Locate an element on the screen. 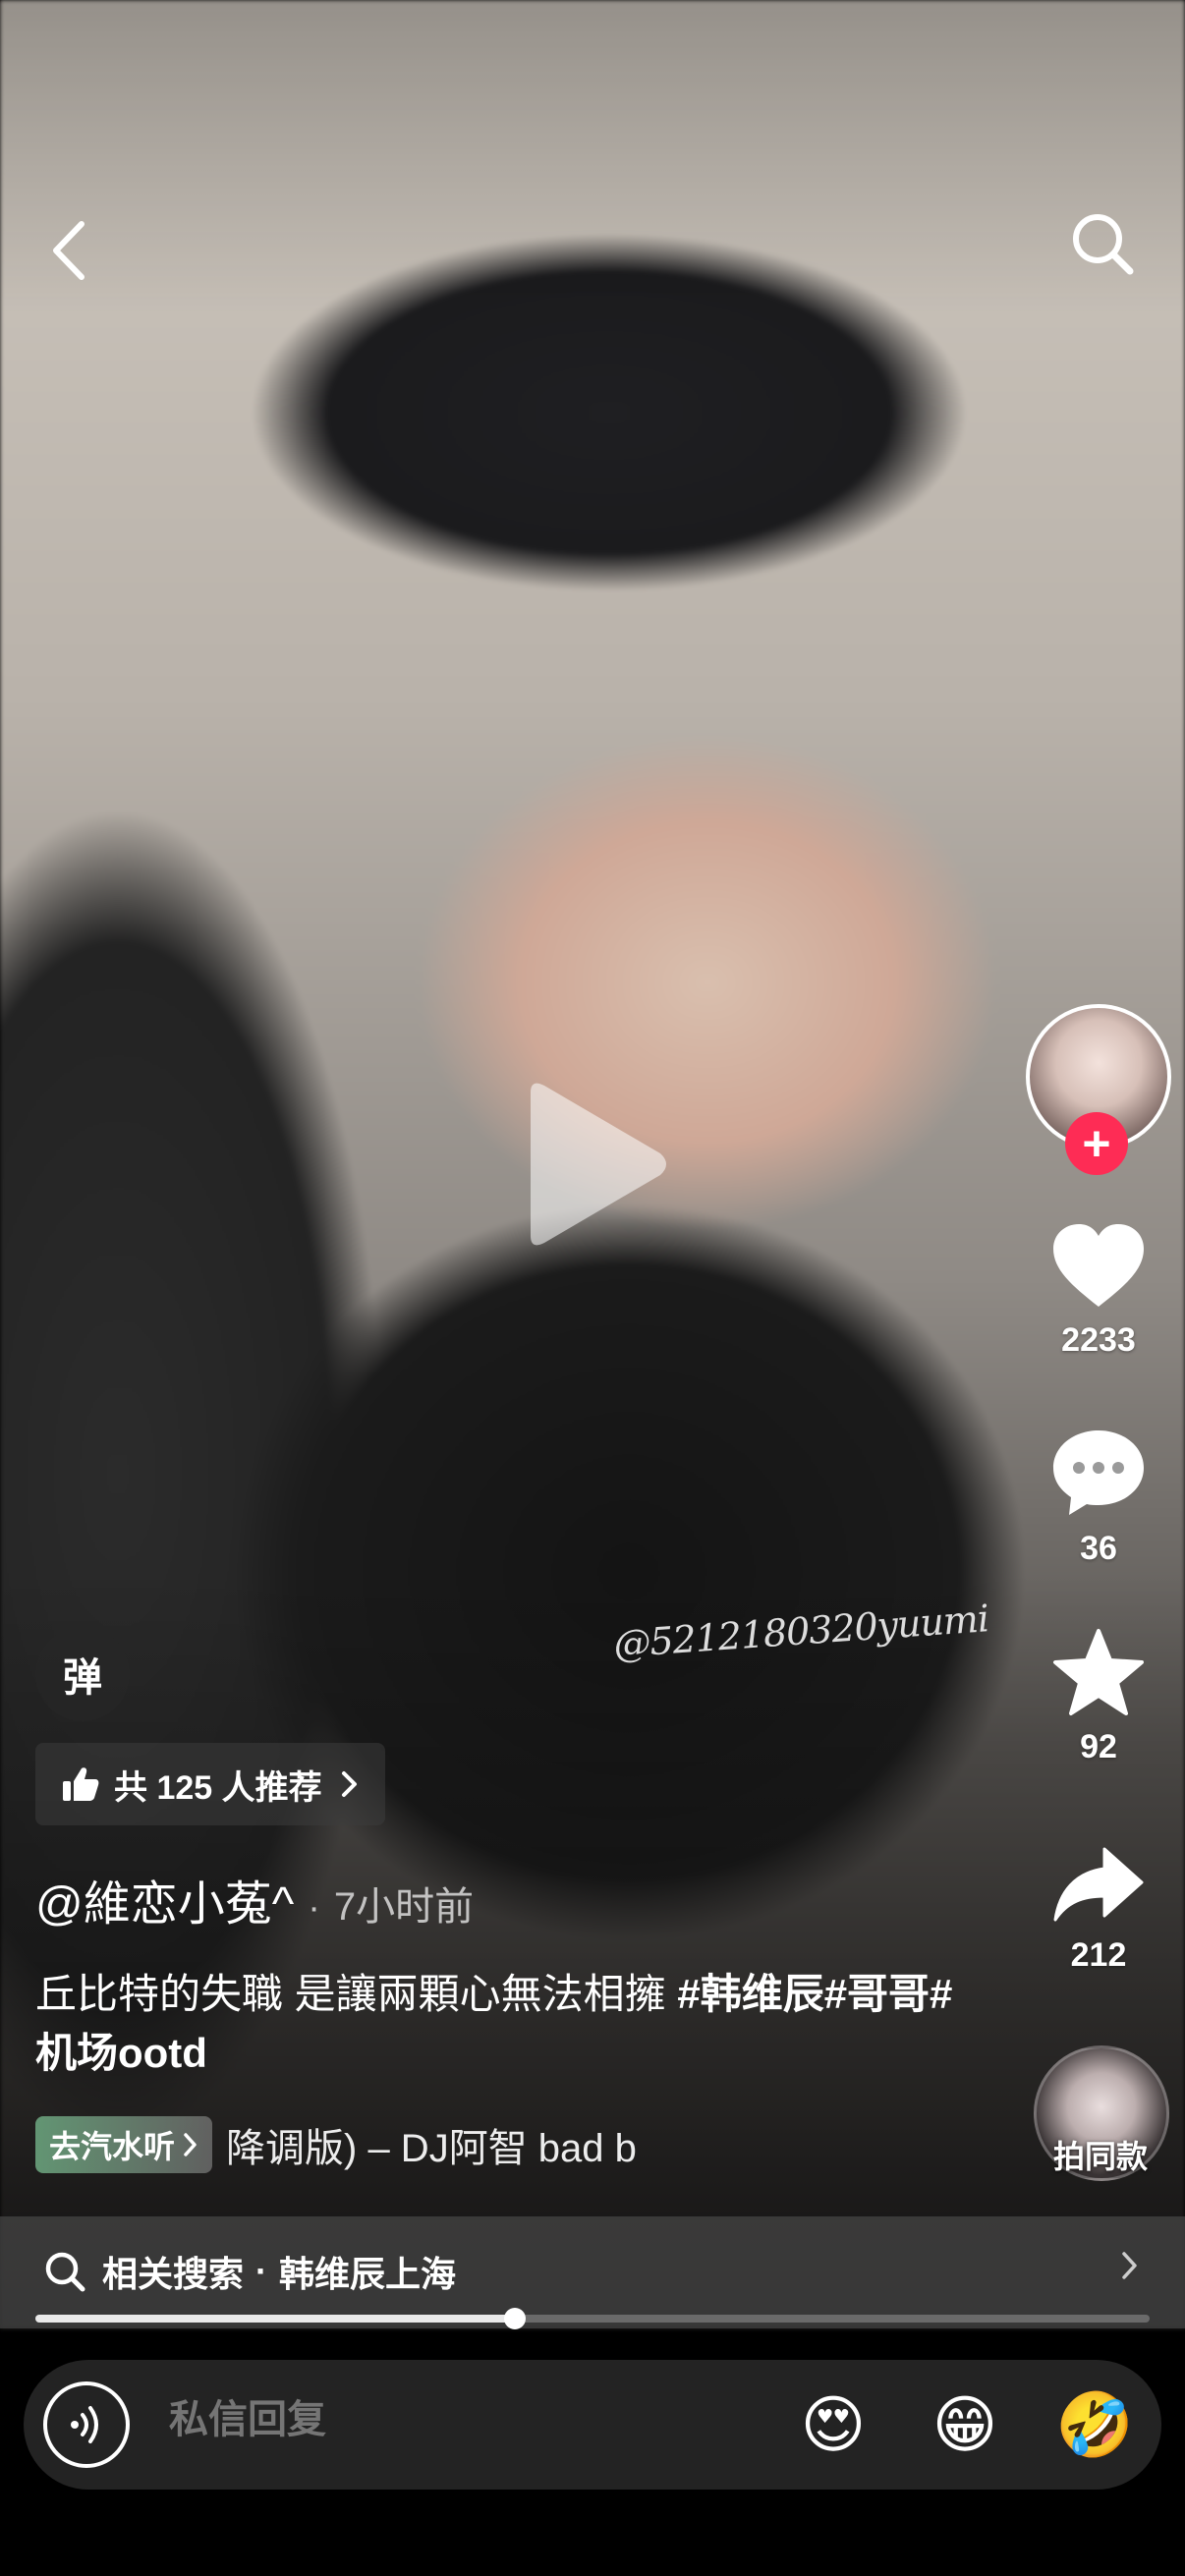  heart-eyes-emoji-button: 😍 is located at coordinates (834, 2424).